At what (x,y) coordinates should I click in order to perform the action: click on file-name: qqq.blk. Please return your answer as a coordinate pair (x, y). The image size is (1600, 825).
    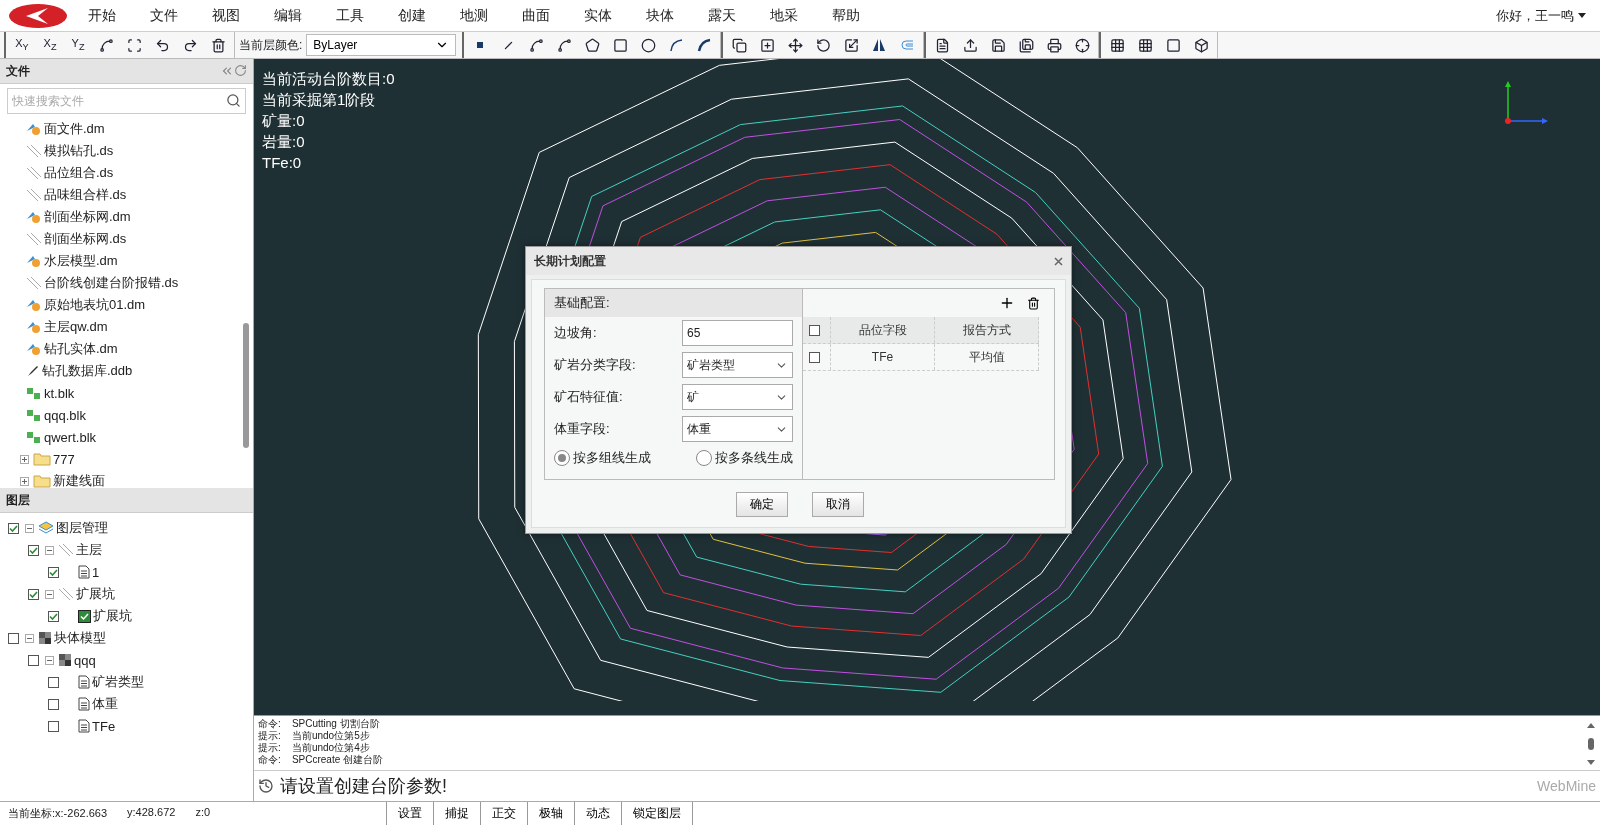
    Looking at the image, I should click on (65, 415).